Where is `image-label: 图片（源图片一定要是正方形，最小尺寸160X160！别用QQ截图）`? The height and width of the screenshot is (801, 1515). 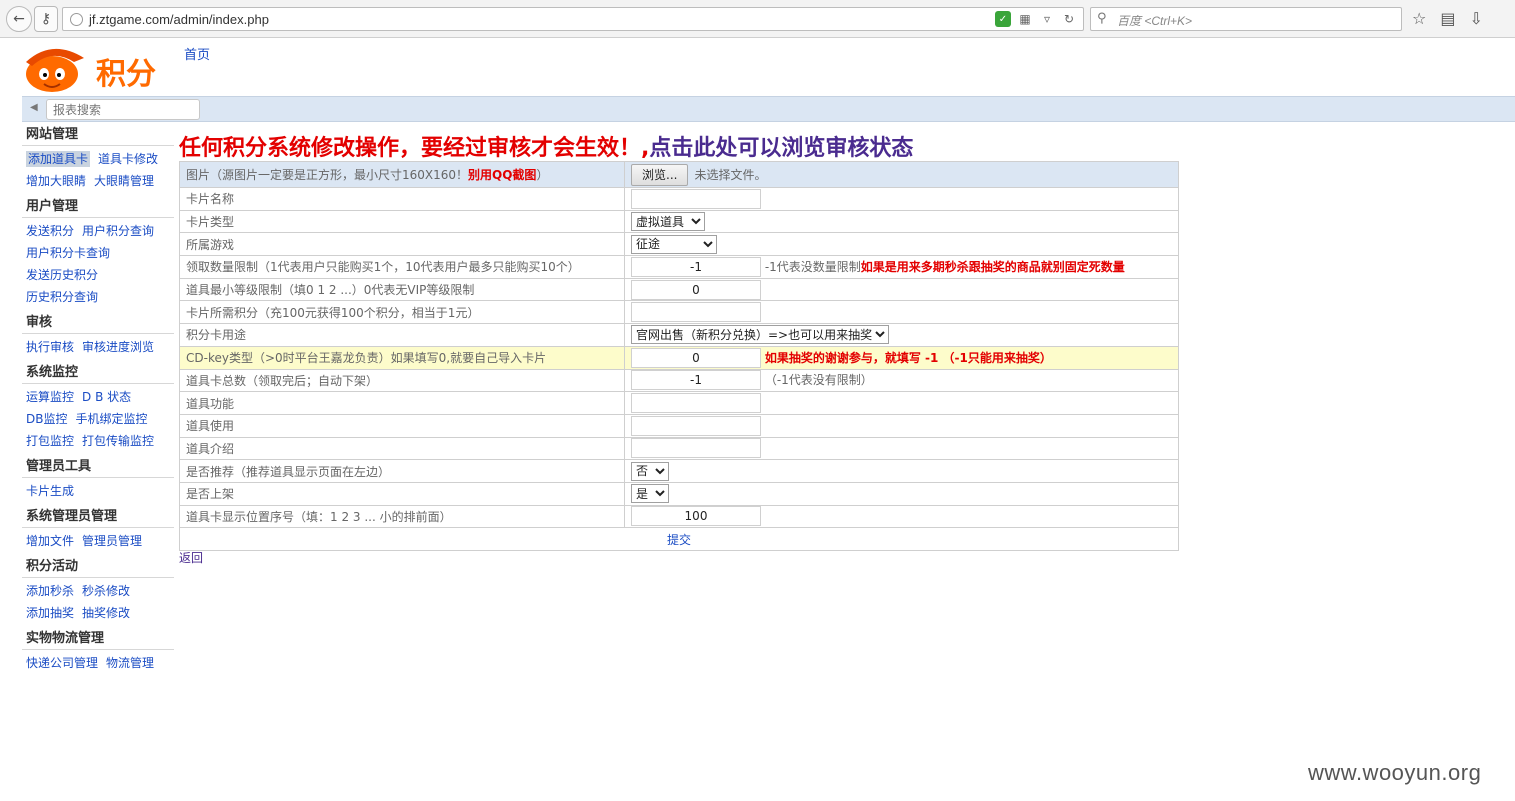 image-label: 图片（源图片一定要是正方形，最小尺寸160X160！别用QQ截图） is located at coordinates (402, 174).